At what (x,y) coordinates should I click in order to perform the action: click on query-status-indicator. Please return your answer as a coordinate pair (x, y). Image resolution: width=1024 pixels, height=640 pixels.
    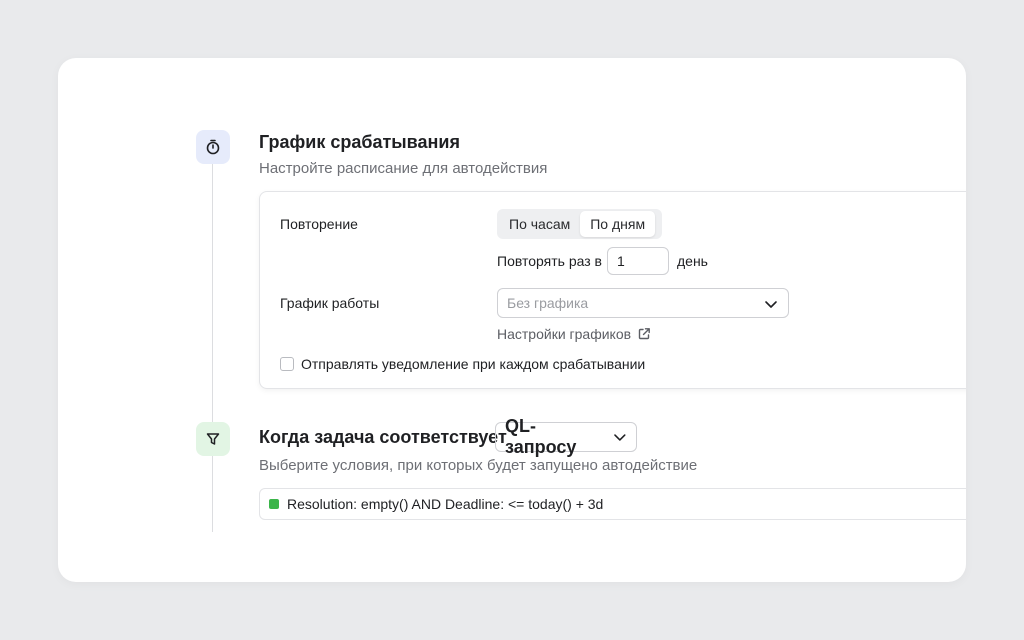
    Looking at the image, I should click on (274, 504).